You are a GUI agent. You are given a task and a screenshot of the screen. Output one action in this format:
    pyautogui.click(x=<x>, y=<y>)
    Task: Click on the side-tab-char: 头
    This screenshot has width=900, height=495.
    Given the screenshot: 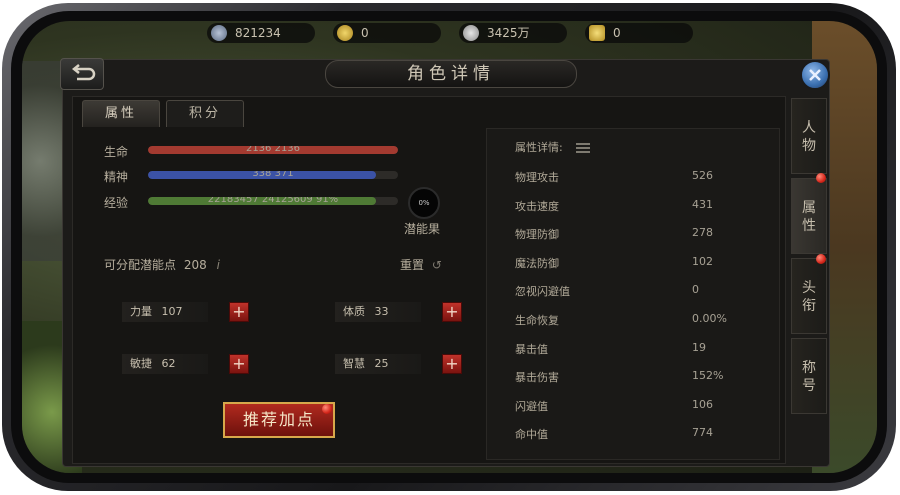 What is the action you would take?
    pyautogui.click(x=809, y=288)
    